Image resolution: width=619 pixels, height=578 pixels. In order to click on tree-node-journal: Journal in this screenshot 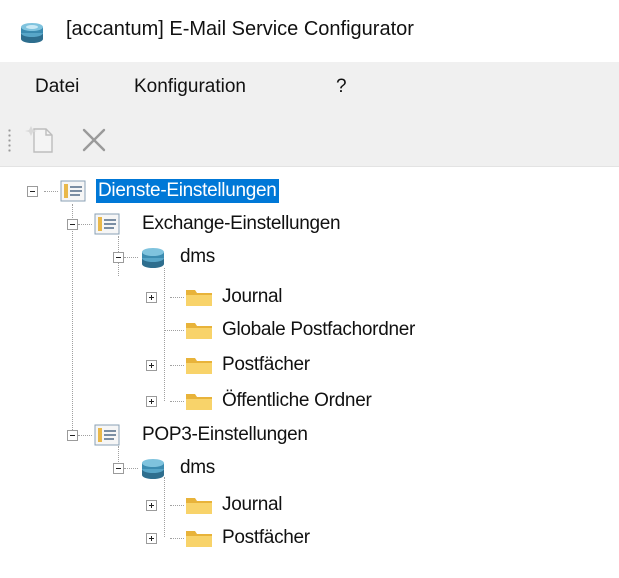, I will do `click(252, 297)`.